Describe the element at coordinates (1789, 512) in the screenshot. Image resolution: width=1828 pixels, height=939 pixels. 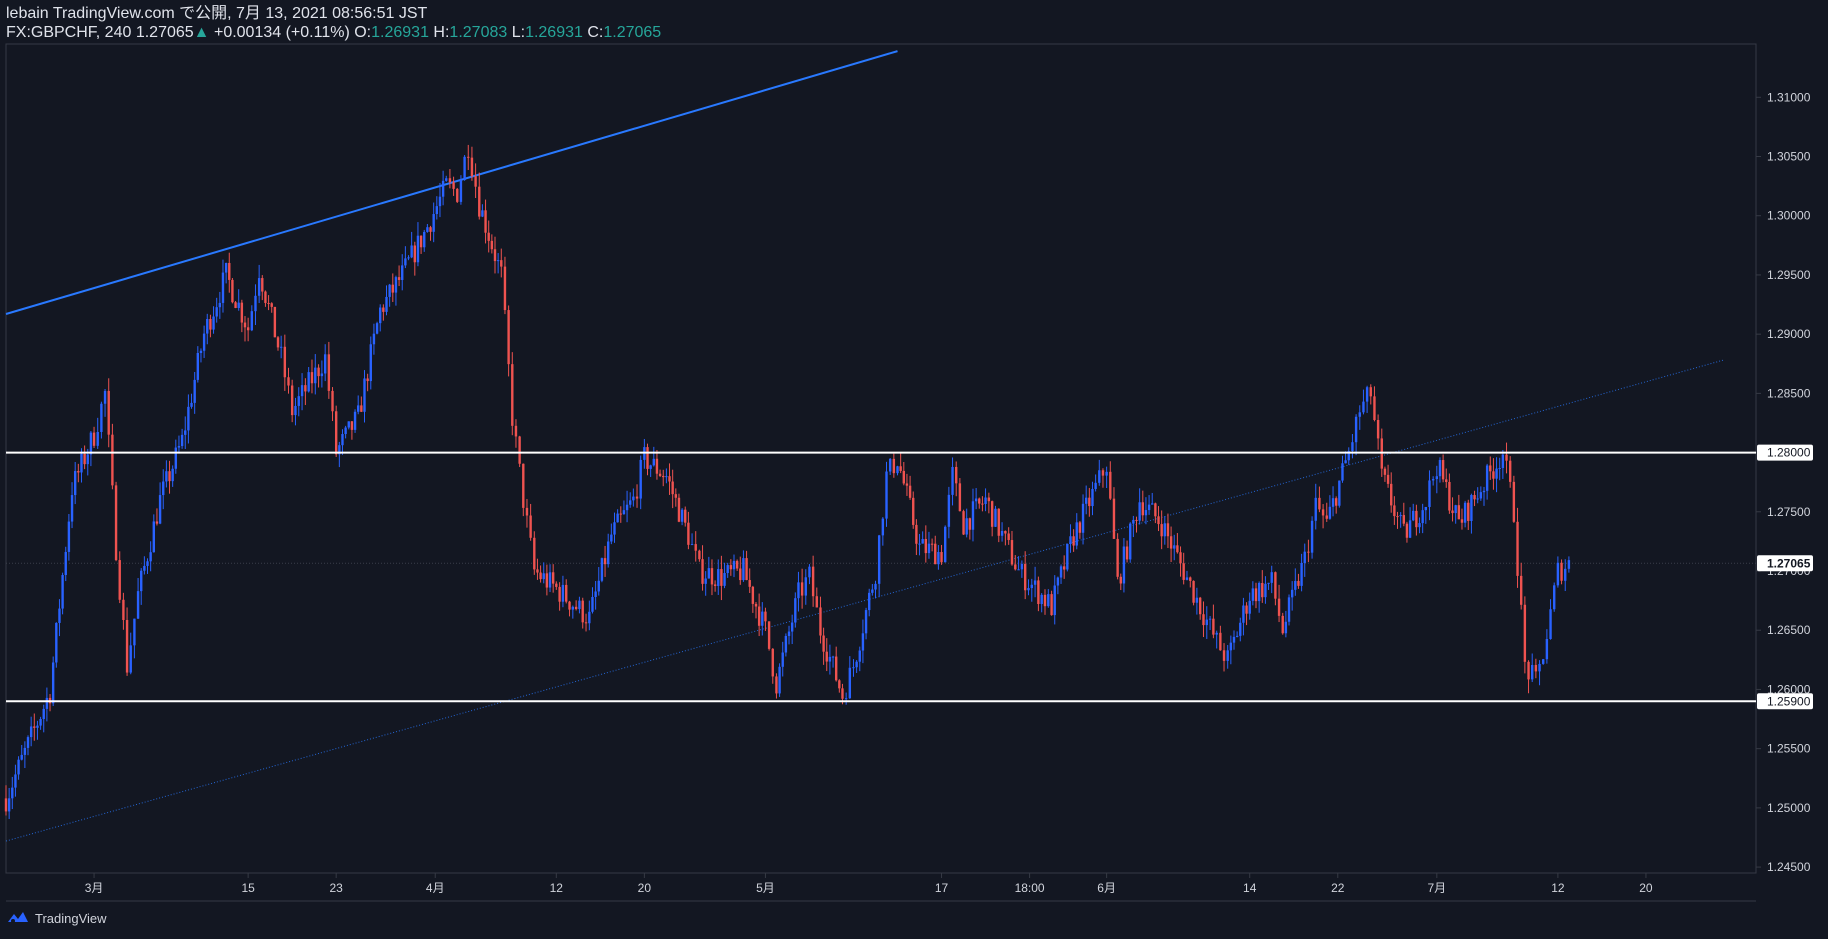
I see `y-tick-label: 1.27500` at that location.